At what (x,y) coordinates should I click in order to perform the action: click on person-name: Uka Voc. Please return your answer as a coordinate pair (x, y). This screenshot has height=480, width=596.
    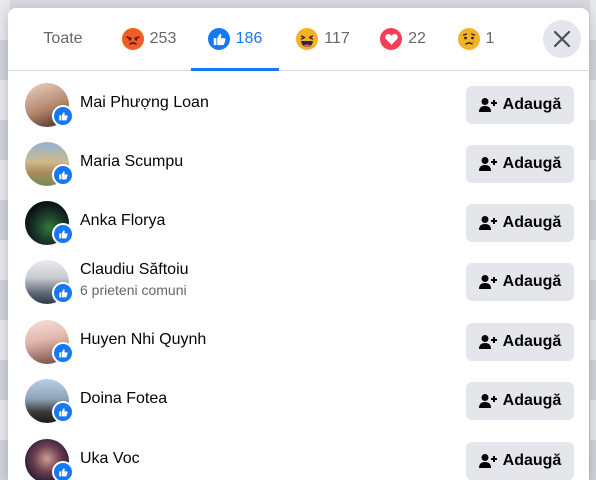
    Looking at the image, I should click on (110, 459).